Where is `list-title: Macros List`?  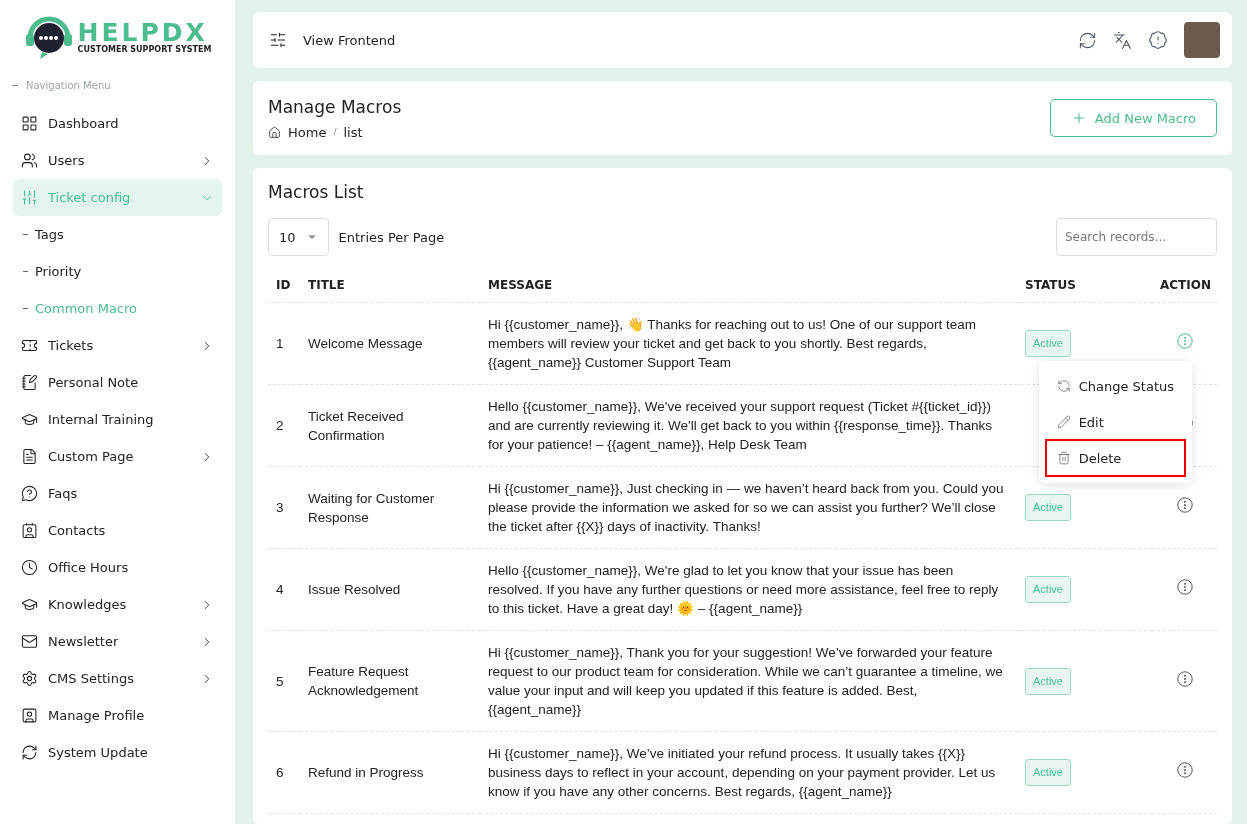
list-title: Macros List is located at coordinates (316, 192).